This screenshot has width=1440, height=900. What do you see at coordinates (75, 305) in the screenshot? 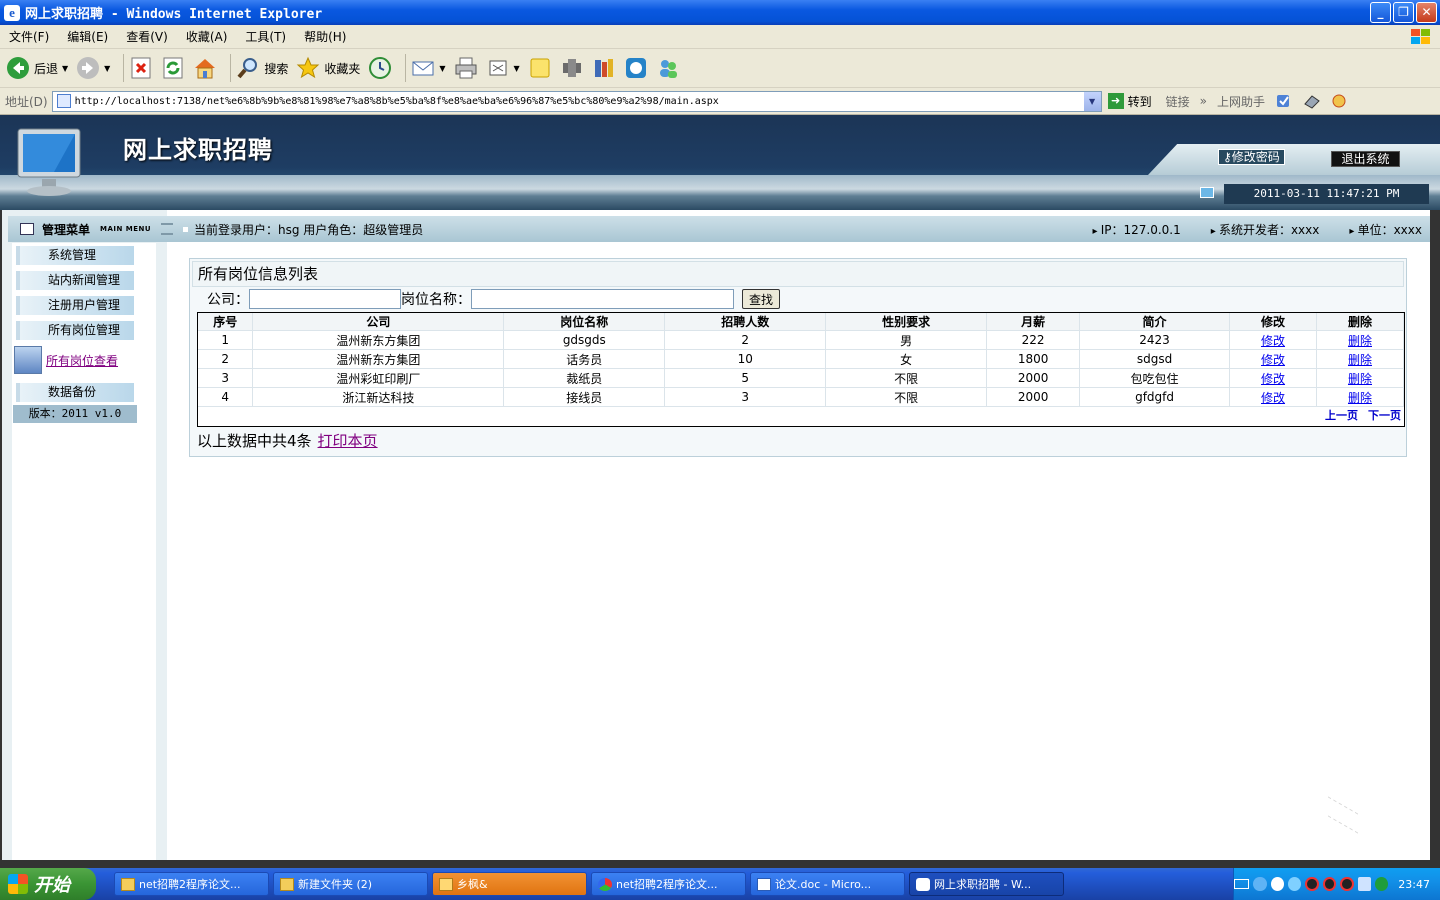
I see `sidebar-item-users: 注册用户管理` at bounding box center [75, 305].